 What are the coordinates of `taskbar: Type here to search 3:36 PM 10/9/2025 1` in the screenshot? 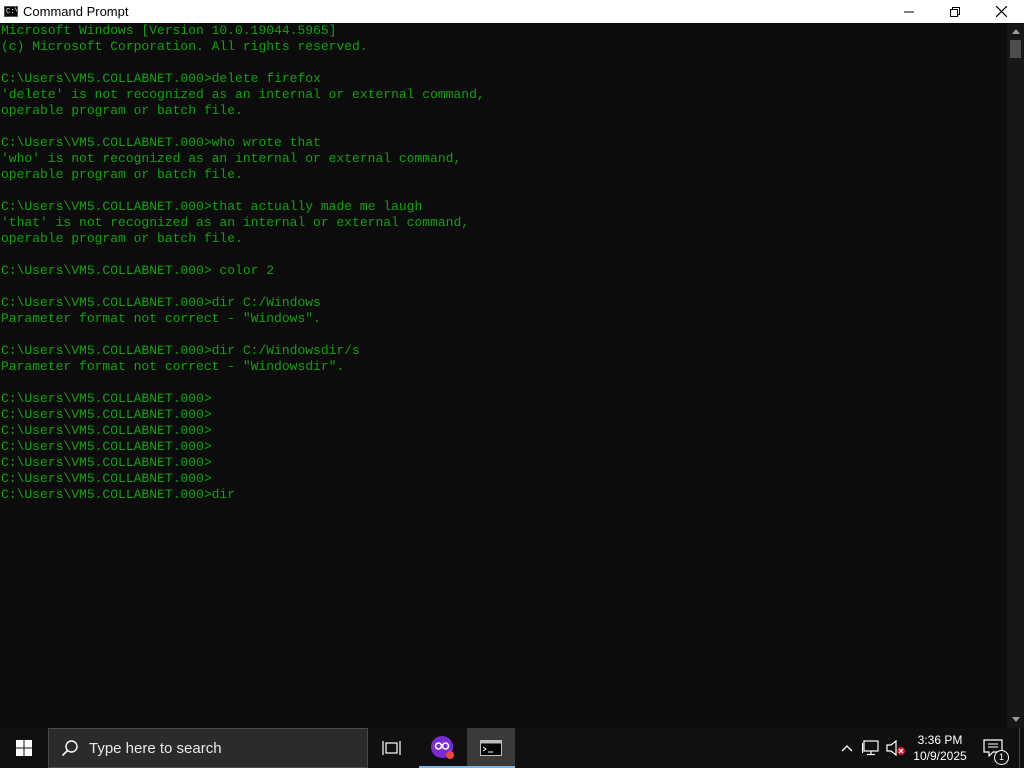 It's located at (512, 748).